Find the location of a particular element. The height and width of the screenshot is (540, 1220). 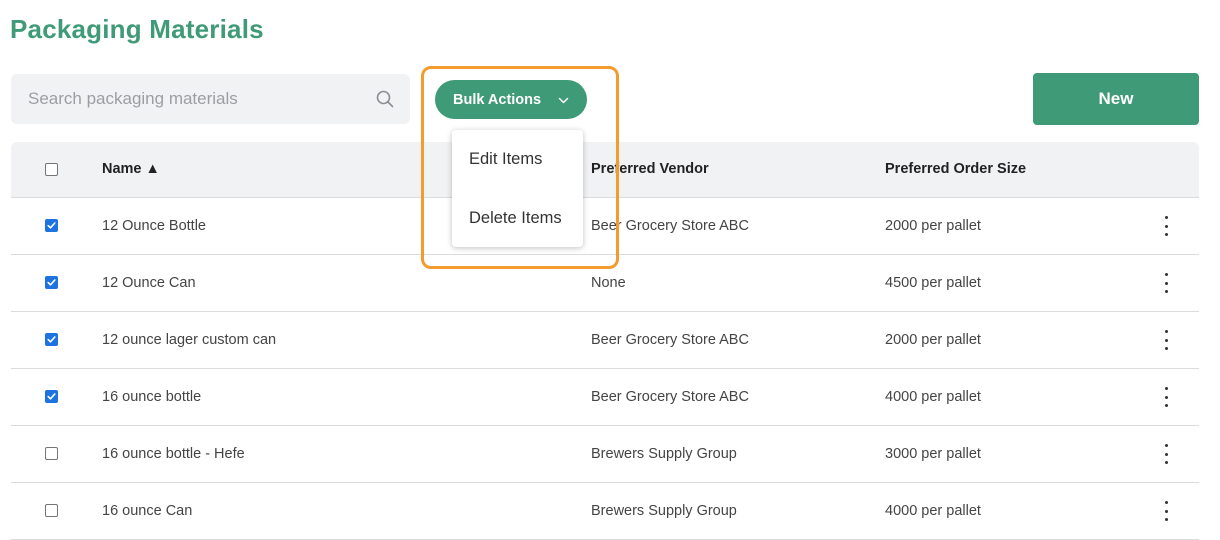

search-icon is located at coordinates (385, 99).